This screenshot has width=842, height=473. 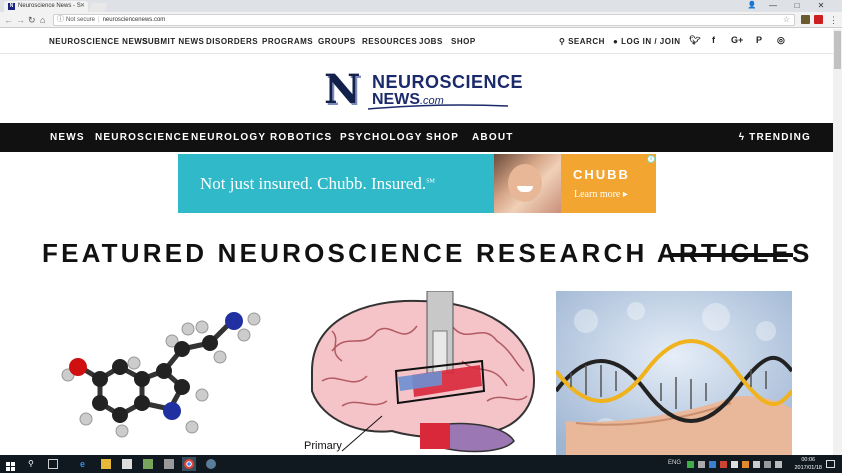 What do you see at coordinates (82, 6) in the screenshot?
I see `tab-close-icon: ✕` at bounding box center [82, 6].